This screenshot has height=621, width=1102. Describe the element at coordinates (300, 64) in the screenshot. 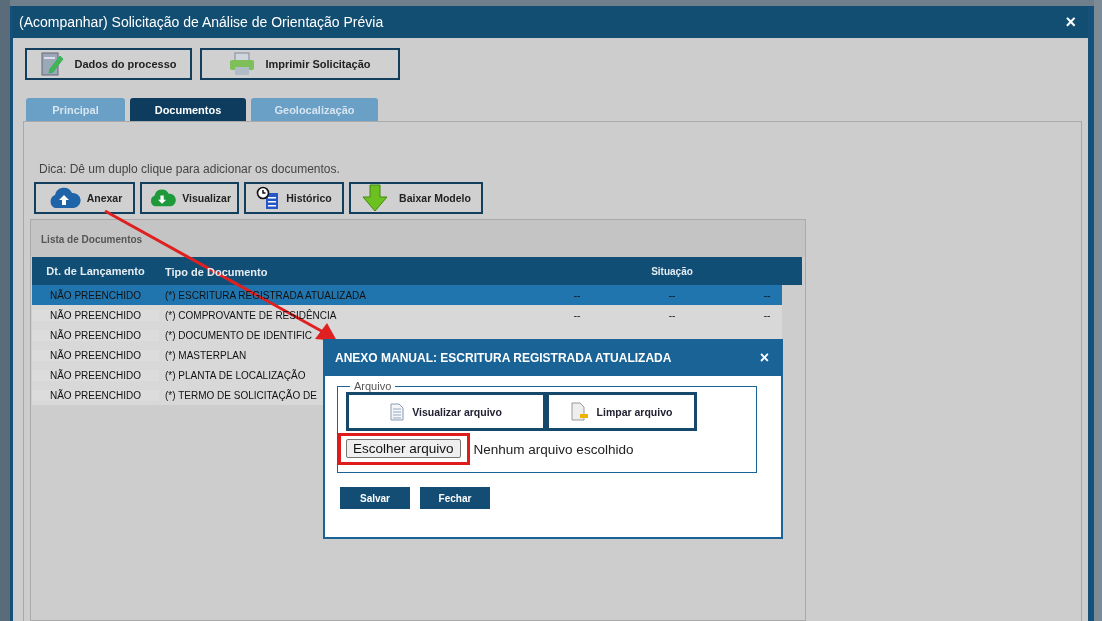

I see `print-button: Imprimir Solicitação` at that location.